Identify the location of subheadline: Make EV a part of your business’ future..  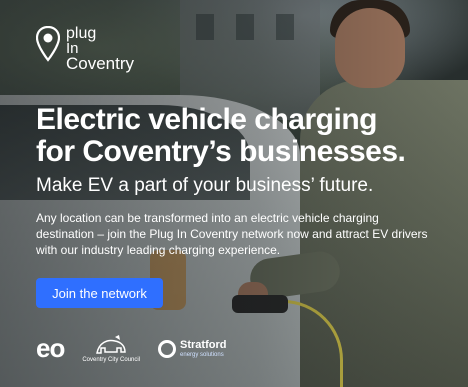
(205, 185).